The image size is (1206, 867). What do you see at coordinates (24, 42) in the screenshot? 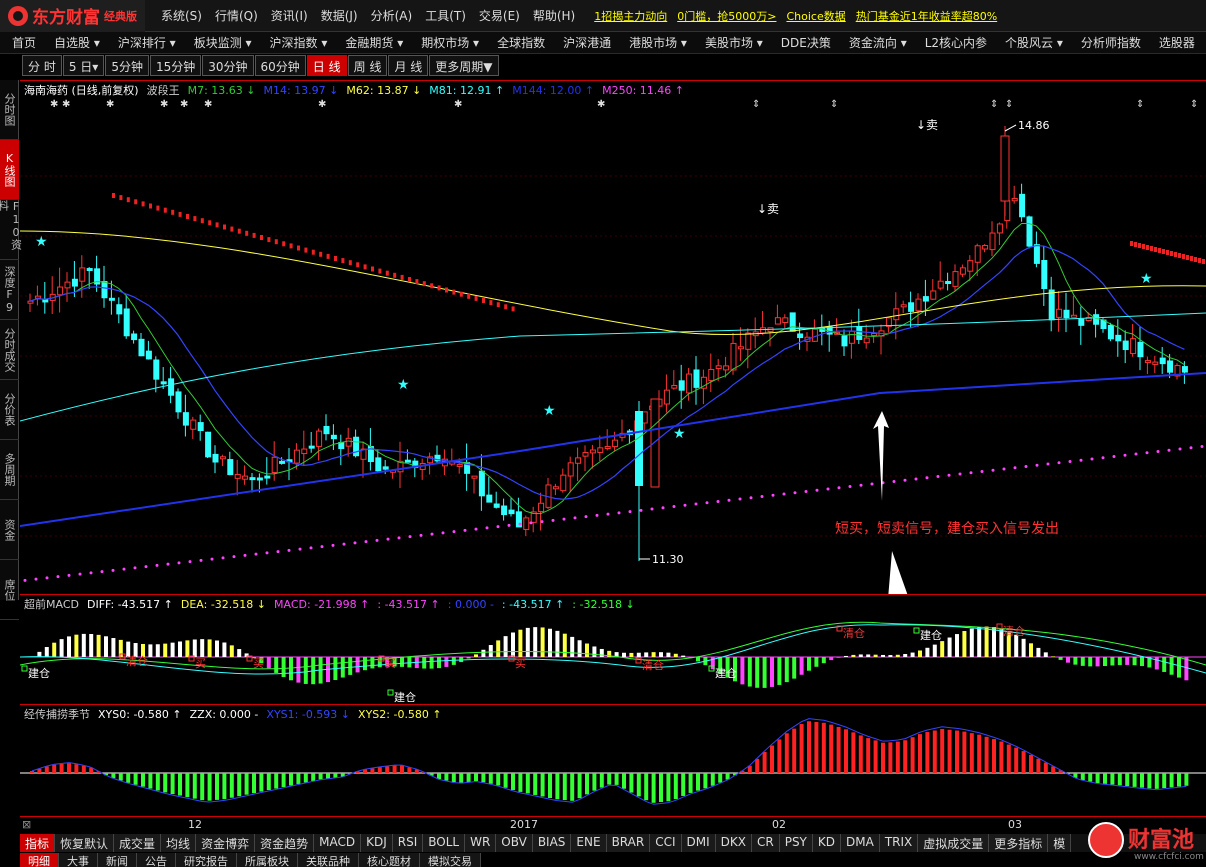
I see `nav-item: 首页` at bounding box center [24, 42].